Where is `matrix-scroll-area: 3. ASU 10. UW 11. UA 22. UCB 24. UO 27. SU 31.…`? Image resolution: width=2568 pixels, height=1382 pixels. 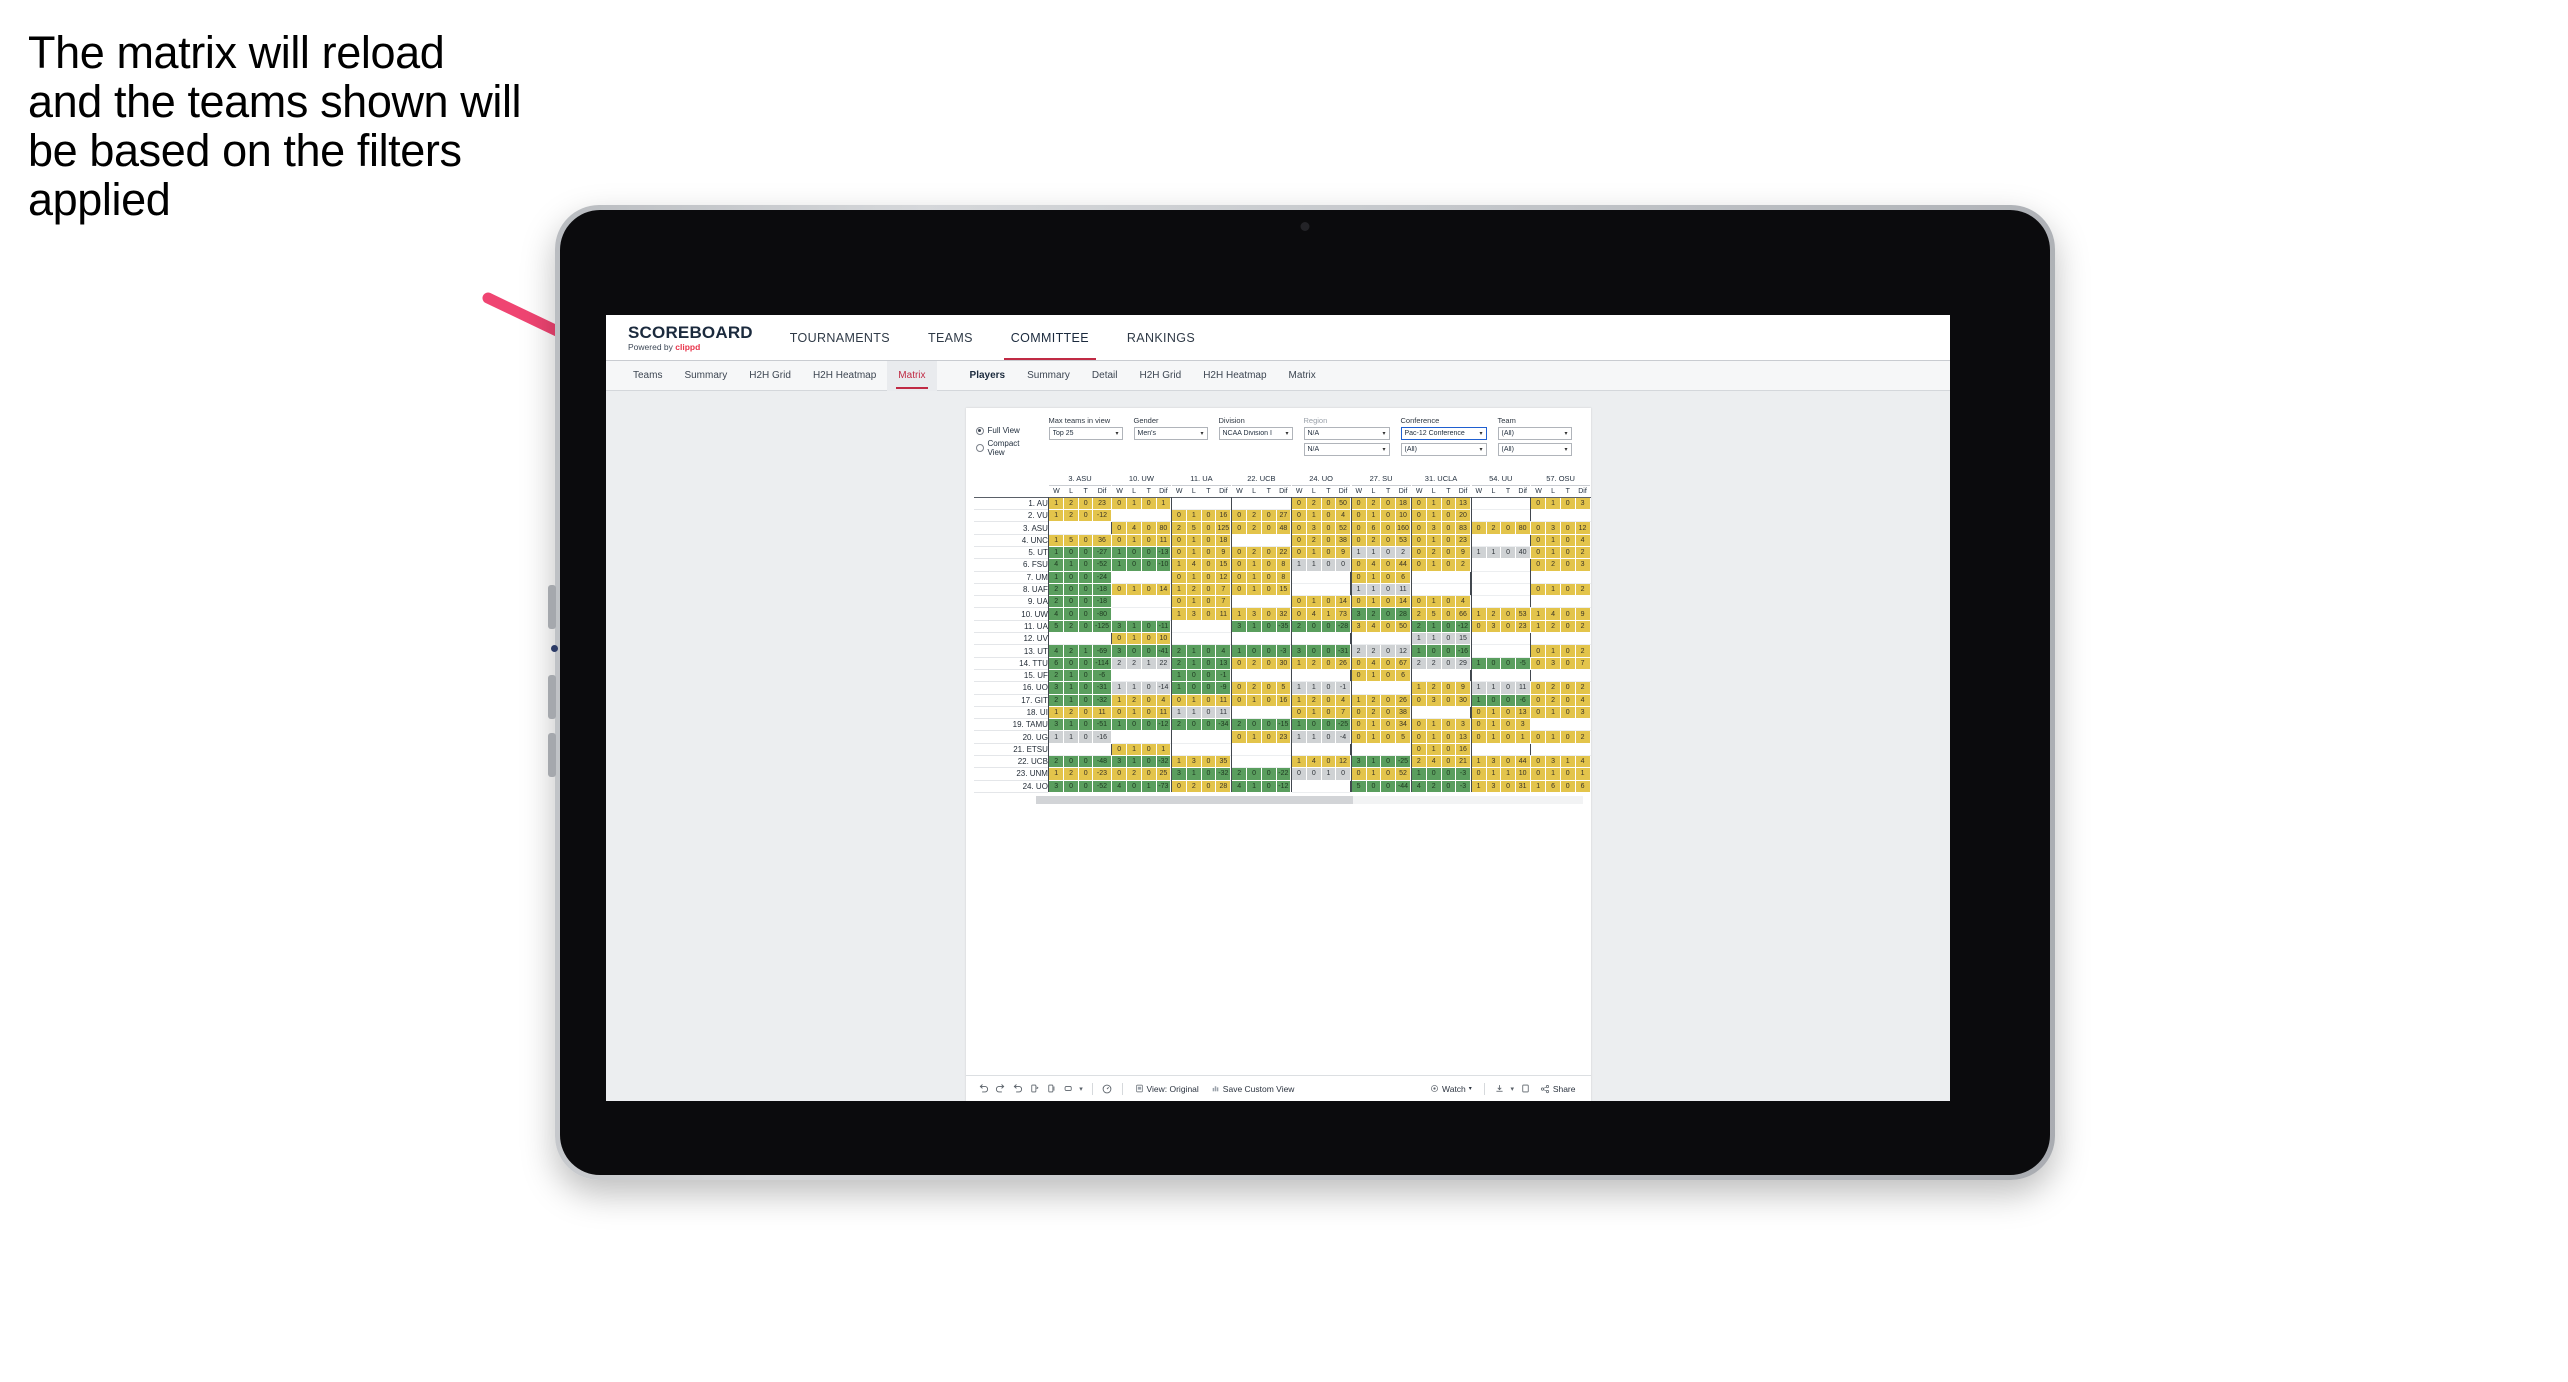
matrix-scroll-area: 3. ASU 10. UW 11. UA 22. UCB 24. UO 27. SU 31.… is located at coordinates (1278, 769).